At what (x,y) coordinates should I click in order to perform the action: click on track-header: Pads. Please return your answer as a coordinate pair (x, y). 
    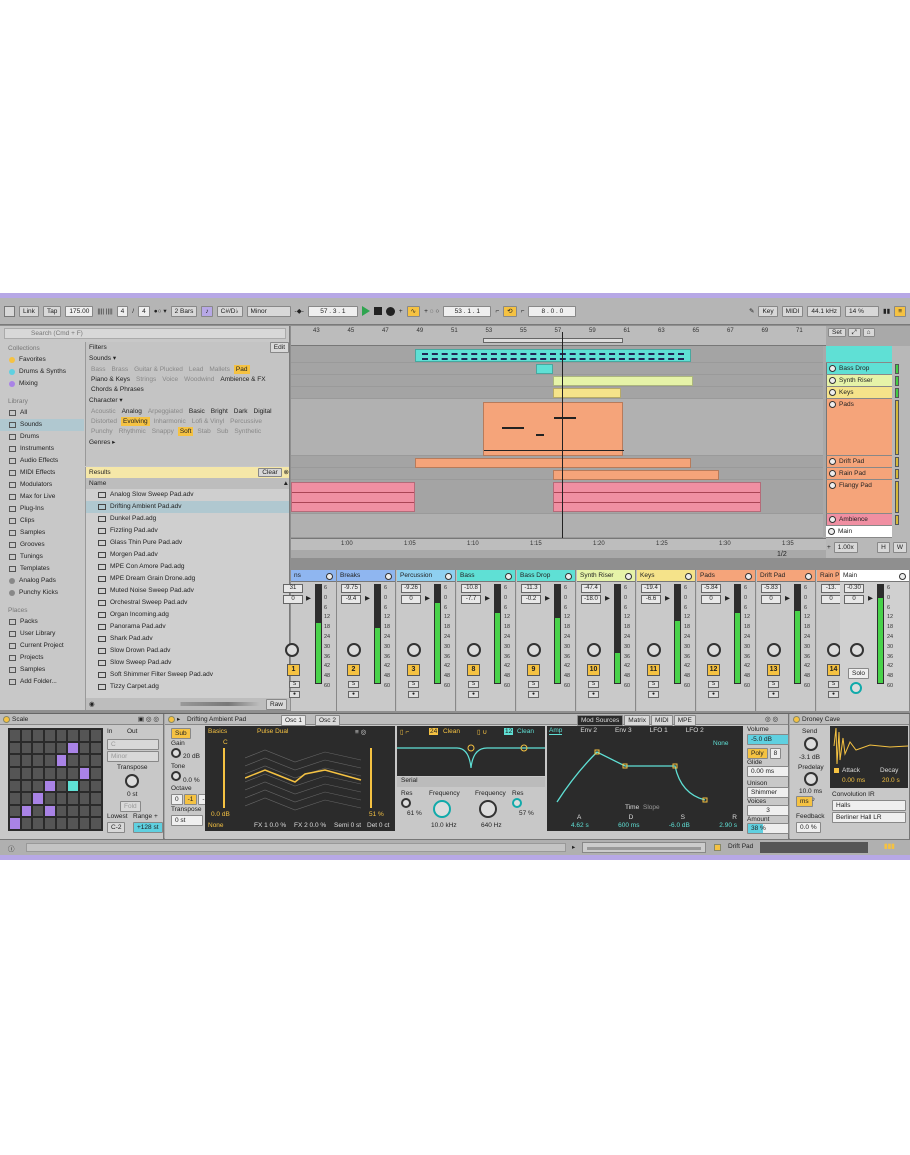
    Looking at the image, I should click on (859, 427).